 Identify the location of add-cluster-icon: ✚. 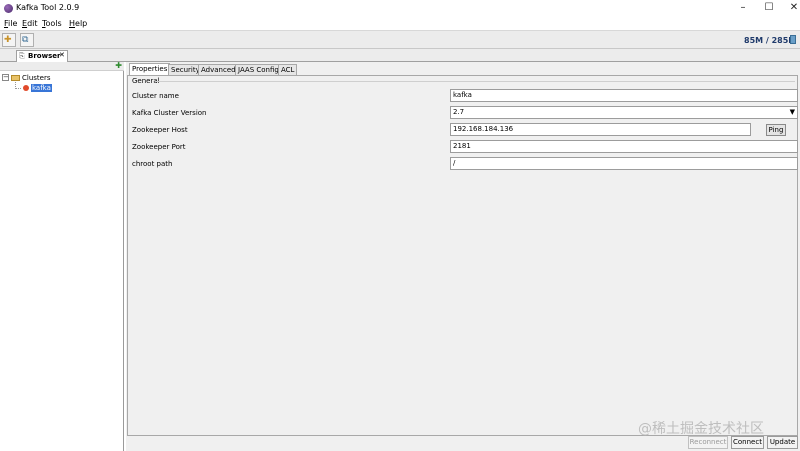
(8, 40).